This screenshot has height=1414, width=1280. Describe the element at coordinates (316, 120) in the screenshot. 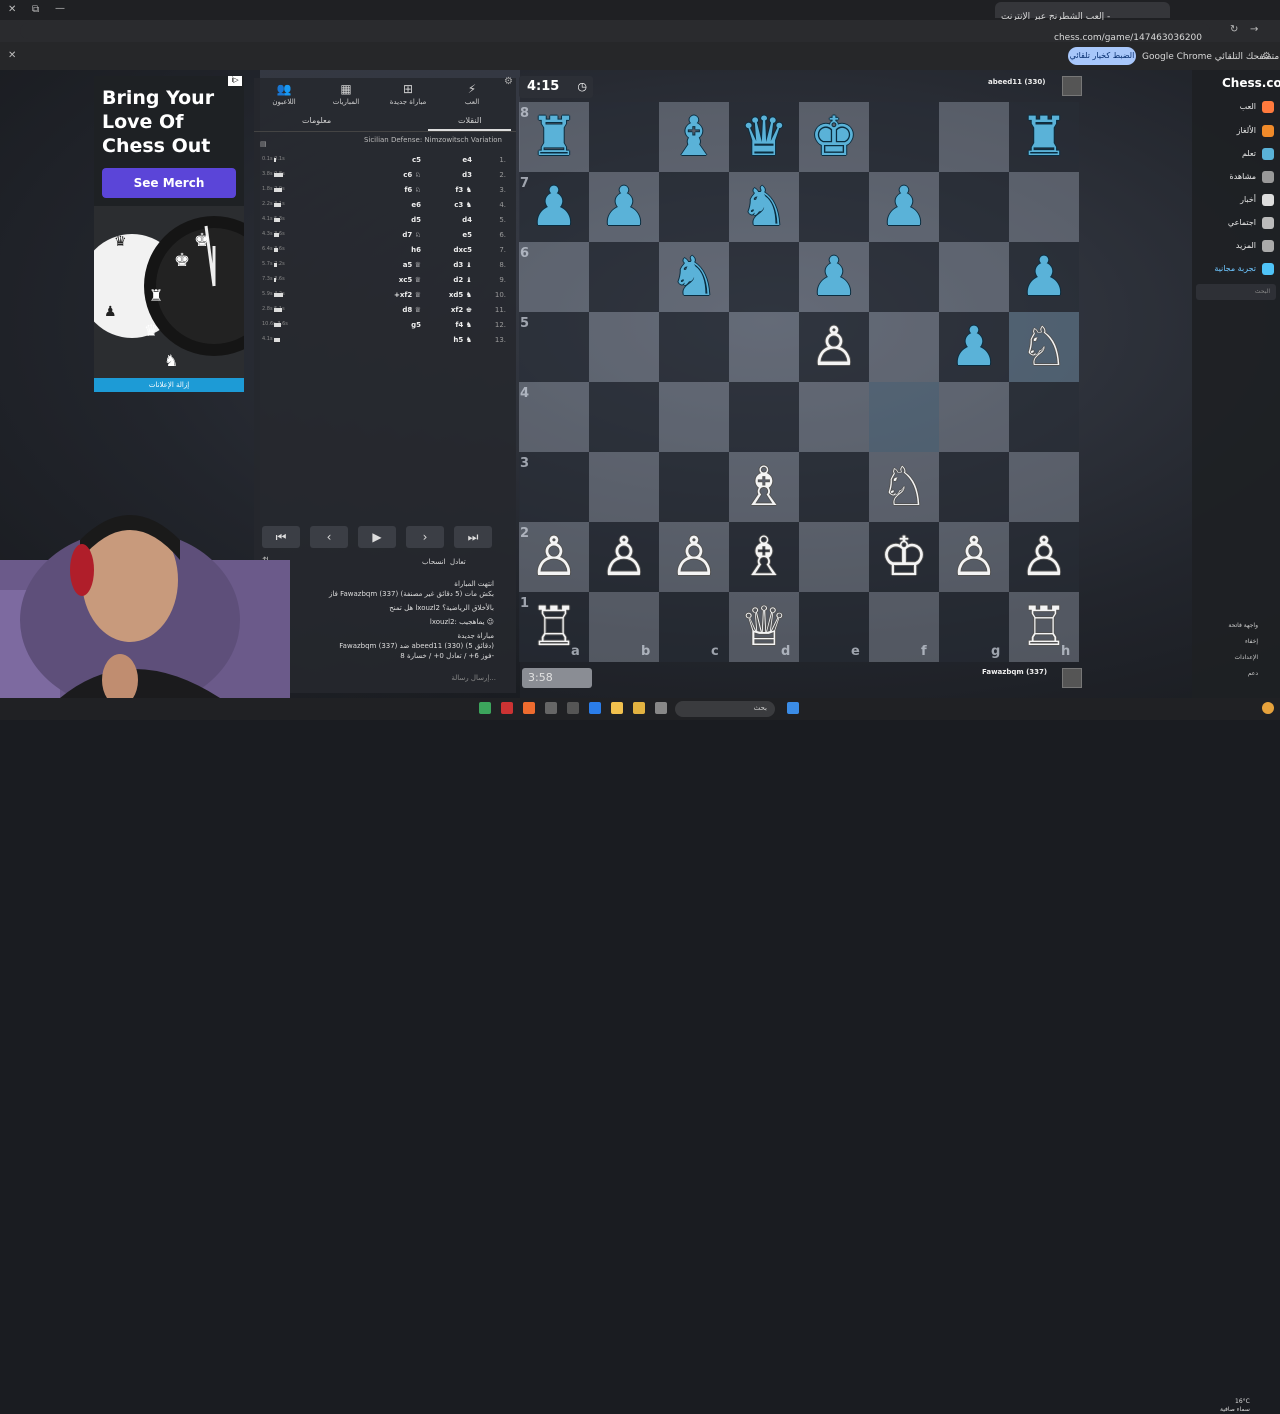

I see `subtab-info: معلومات` at that location.